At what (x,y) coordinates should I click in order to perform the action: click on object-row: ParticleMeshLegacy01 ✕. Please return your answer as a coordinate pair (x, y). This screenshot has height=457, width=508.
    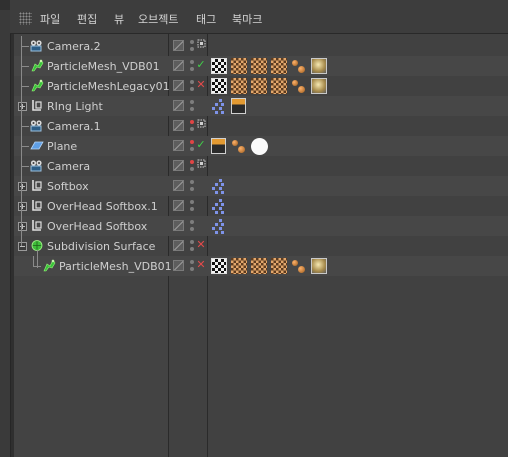
    Looking at the image, I should click on (261, 86).